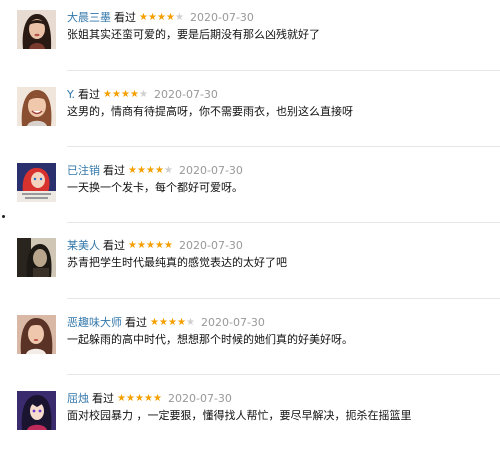  Describe the element at coordinates (3, 216) in the screenshot. I see `list-bullet` at that location.